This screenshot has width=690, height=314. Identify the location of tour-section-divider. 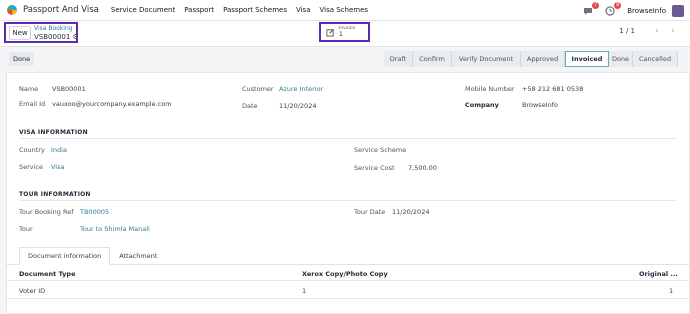
(348, 200).